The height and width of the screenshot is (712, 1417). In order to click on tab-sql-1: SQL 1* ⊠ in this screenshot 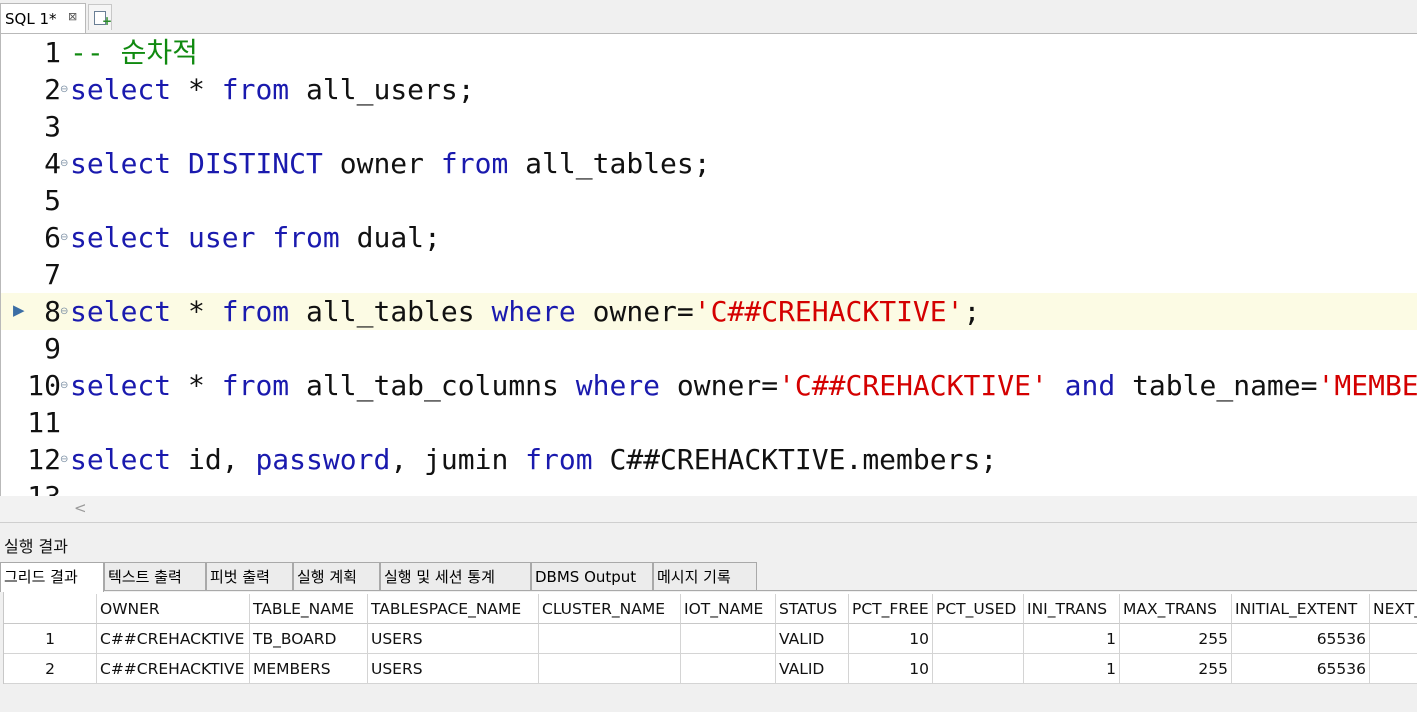, I will do `click(43, 18)`.